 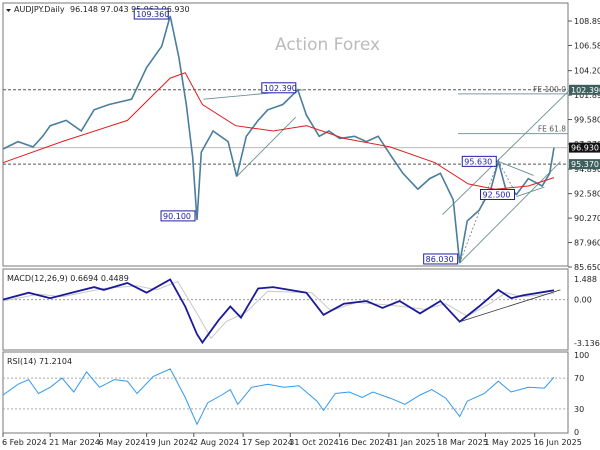 I want to click on macd-trendline, so click(x=510, y=306).